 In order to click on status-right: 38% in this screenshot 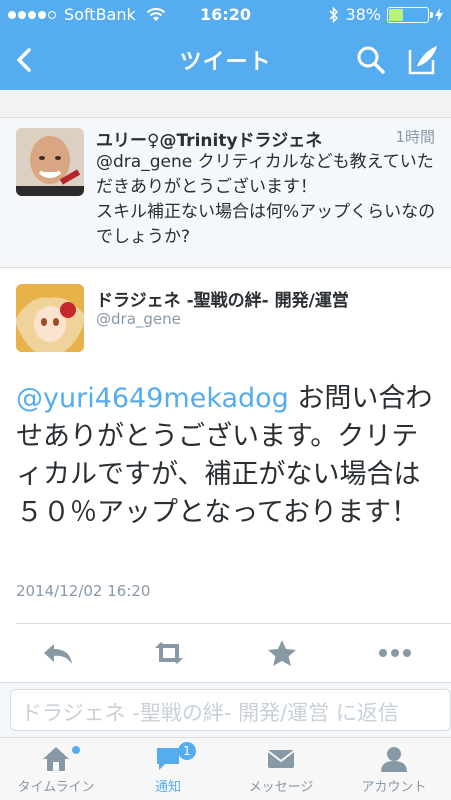, I will do `click(386, 14)`.